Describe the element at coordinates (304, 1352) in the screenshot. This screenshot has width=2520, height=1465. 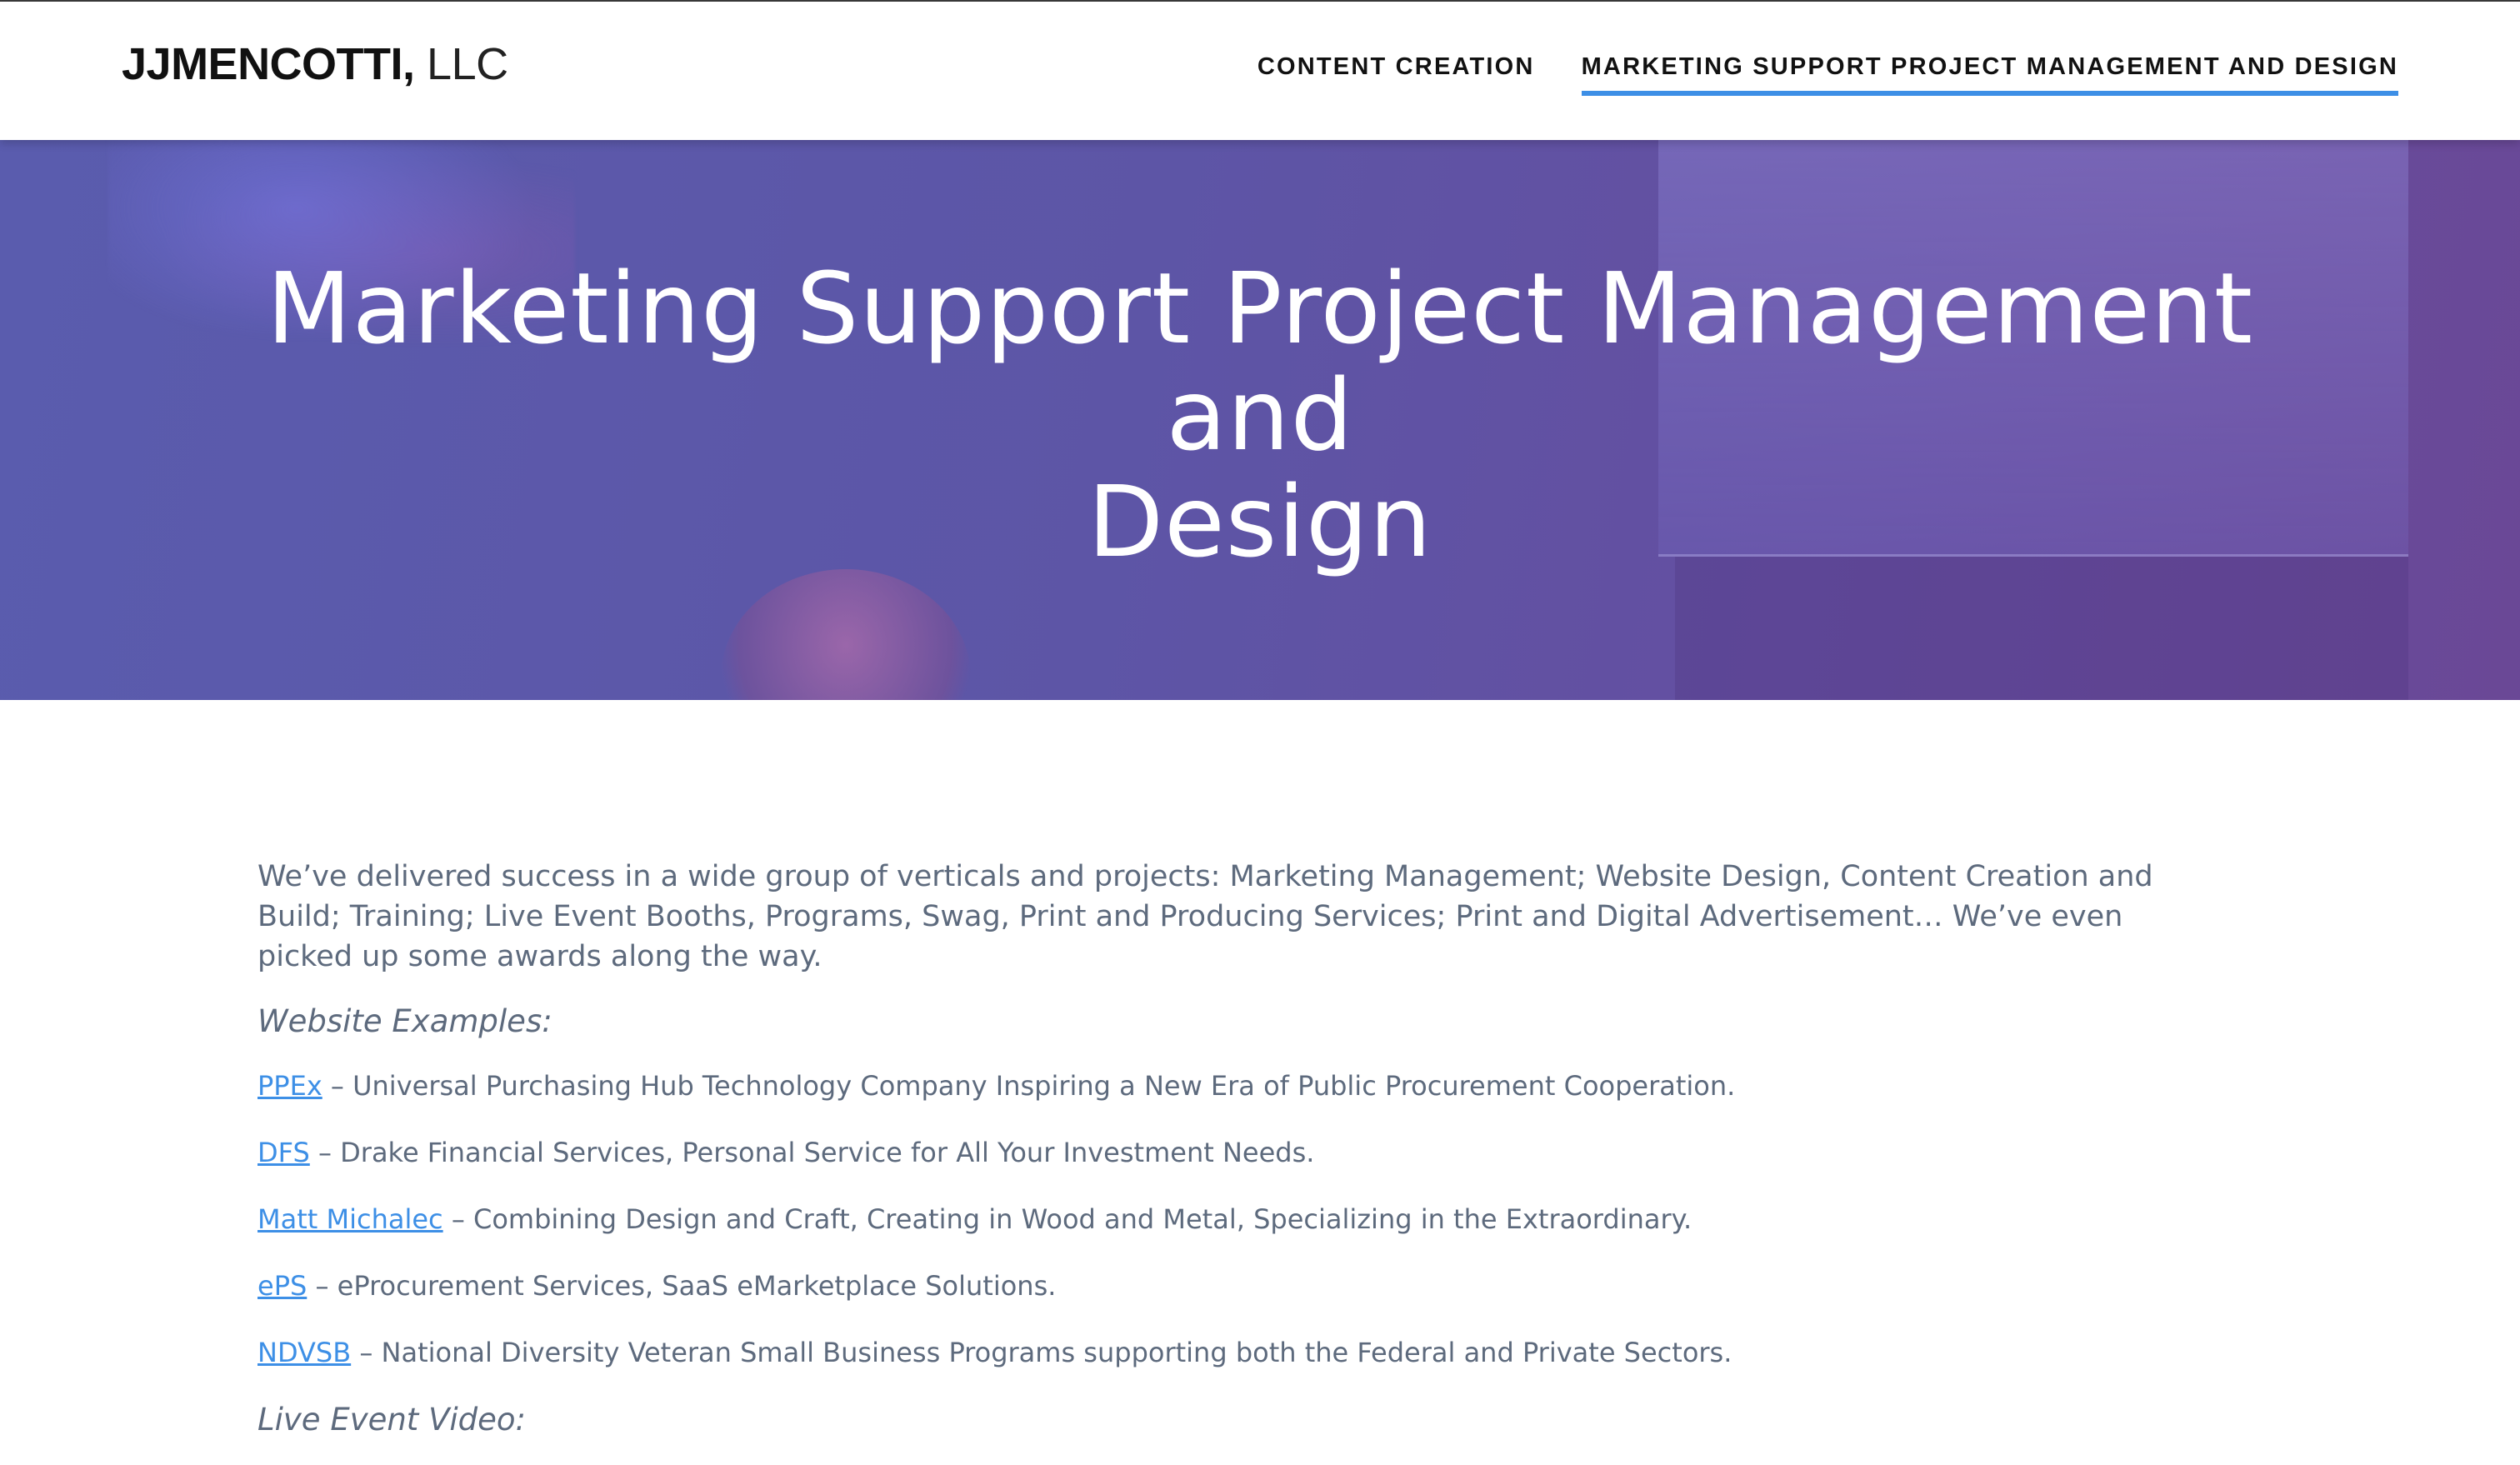
I see `link-ndvsb: NDVSB` at that location.